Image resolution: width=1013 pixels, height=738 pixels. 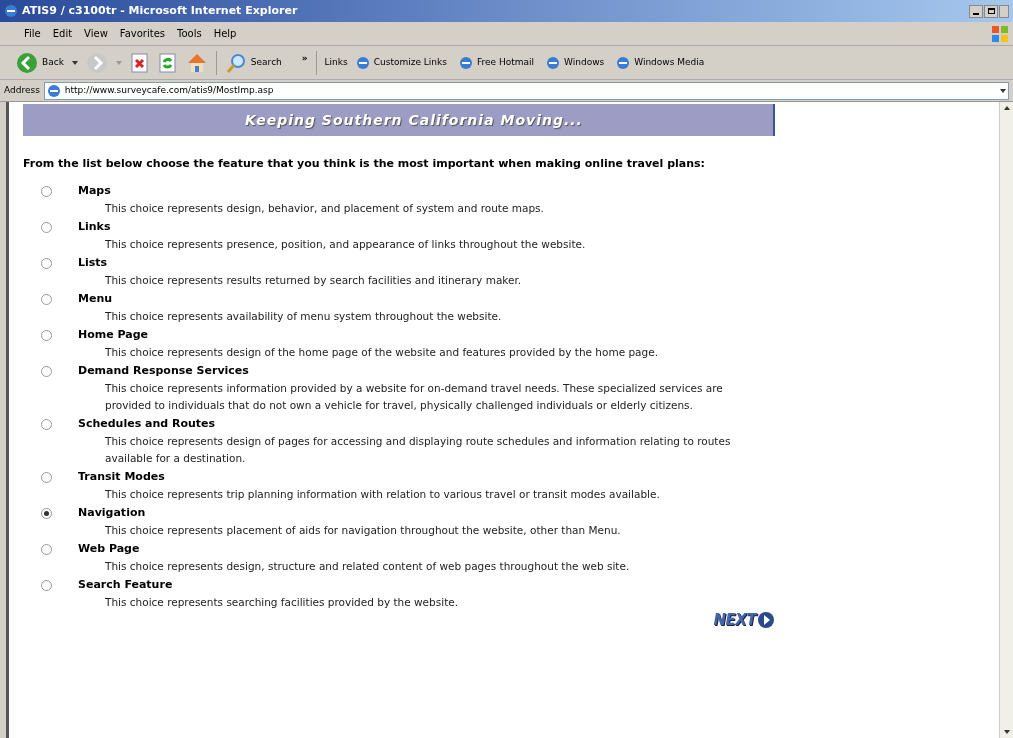 What do you see at coordinates (575, 62) in the screenshot?
I see `link-button: Windows` at bounding box center [575, 62].